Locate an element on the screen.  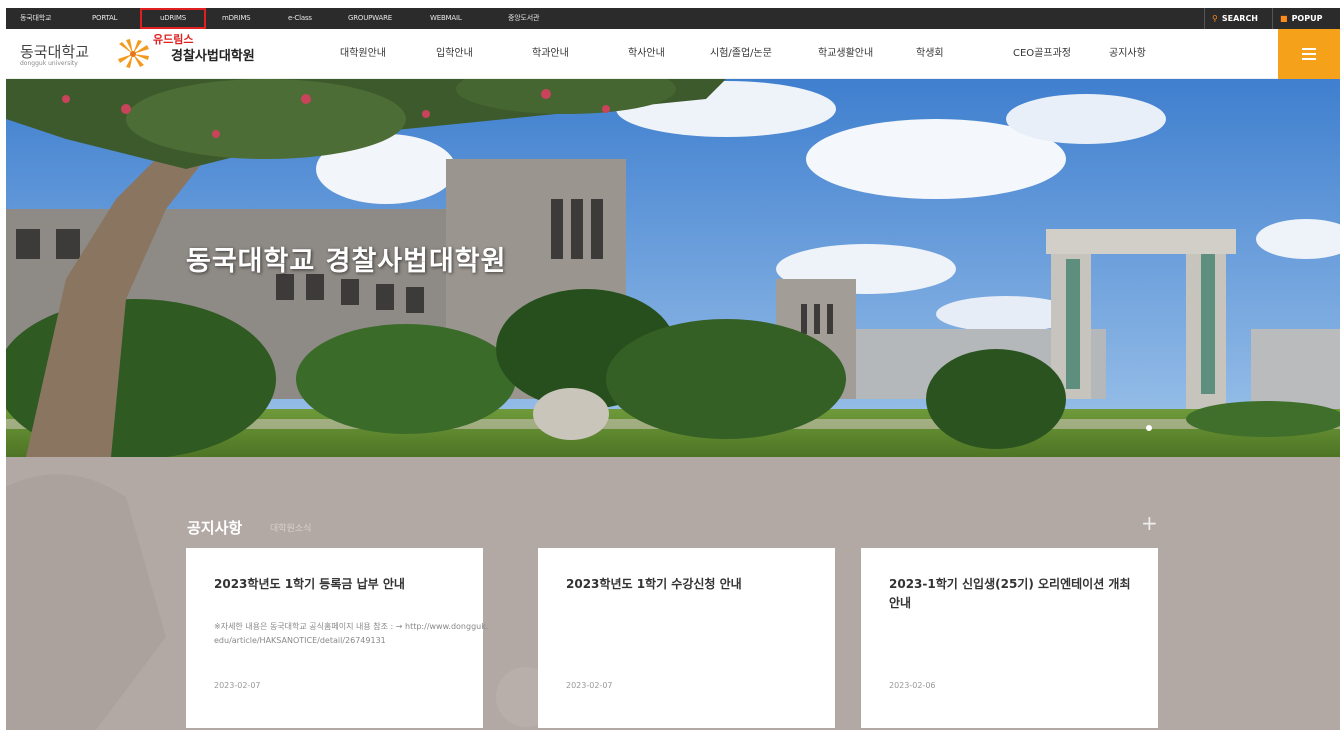
util-link-udrims: uDRIMS is located at coordinates (173, 18).